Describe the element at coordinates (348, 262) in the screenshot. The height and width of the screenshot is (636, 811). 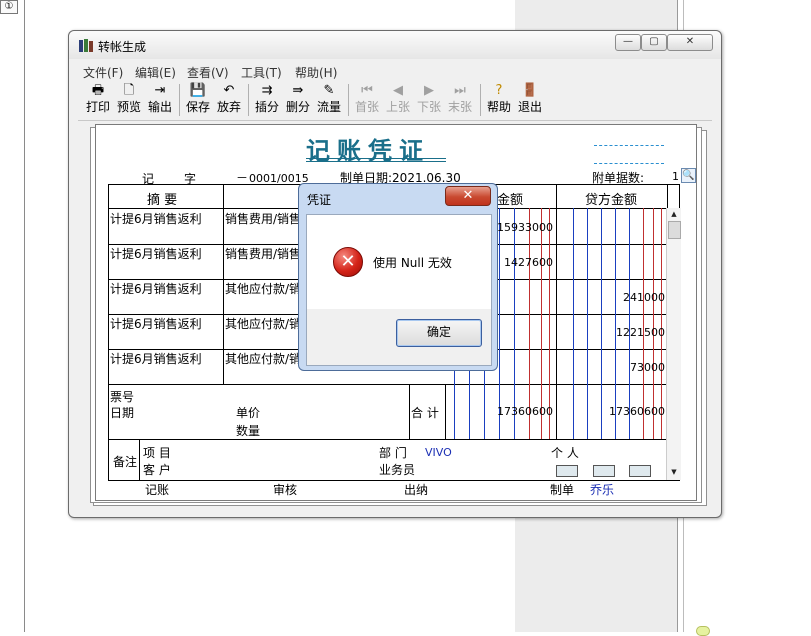
I see `error-icon: ✕` at that location.